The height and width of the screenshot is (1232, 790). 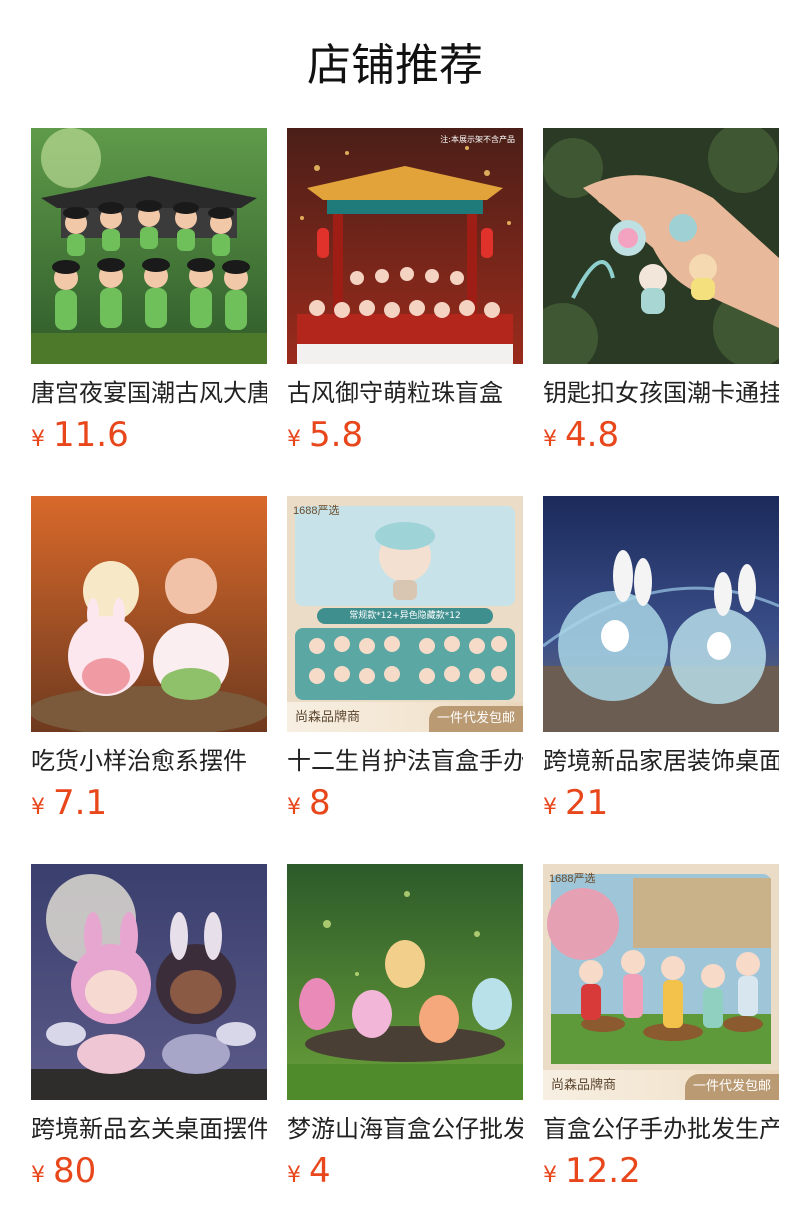 What do you see at coordinates (80, 803) in the screenshot?
I see `price-value: 7.1` at bounding box center [80, 803].